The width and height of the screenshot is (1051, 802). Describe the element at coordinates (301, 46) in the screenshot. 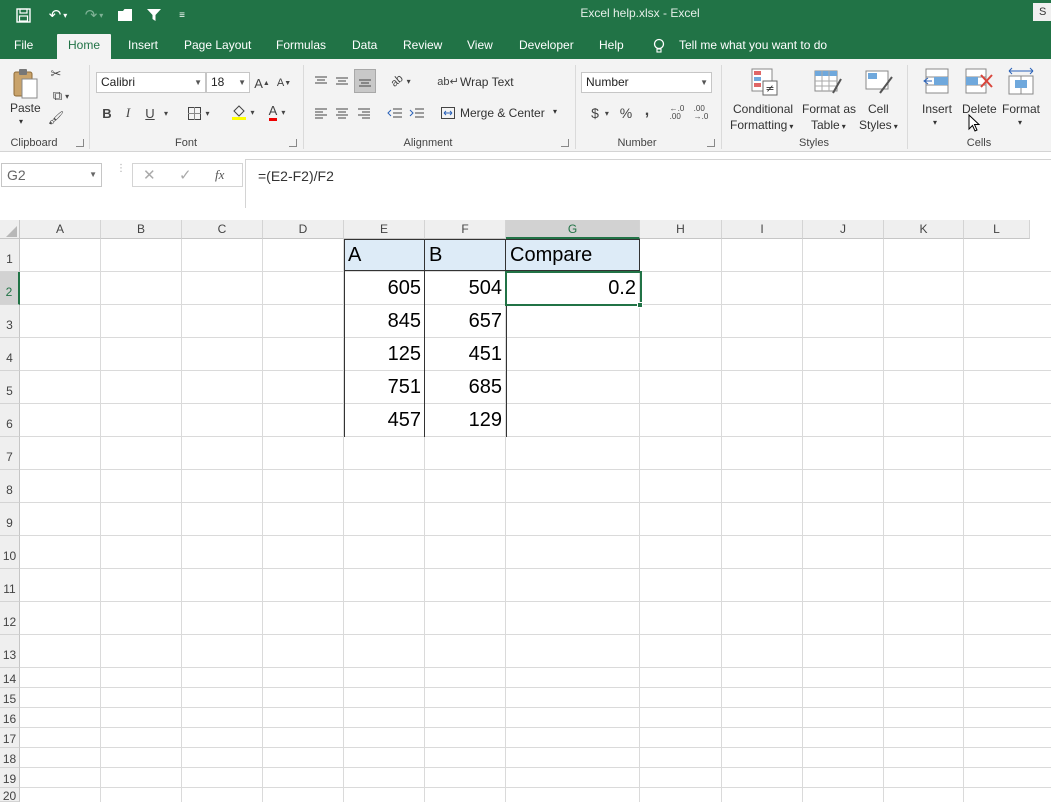

I see `tab-formulas: Formulas` at that location.